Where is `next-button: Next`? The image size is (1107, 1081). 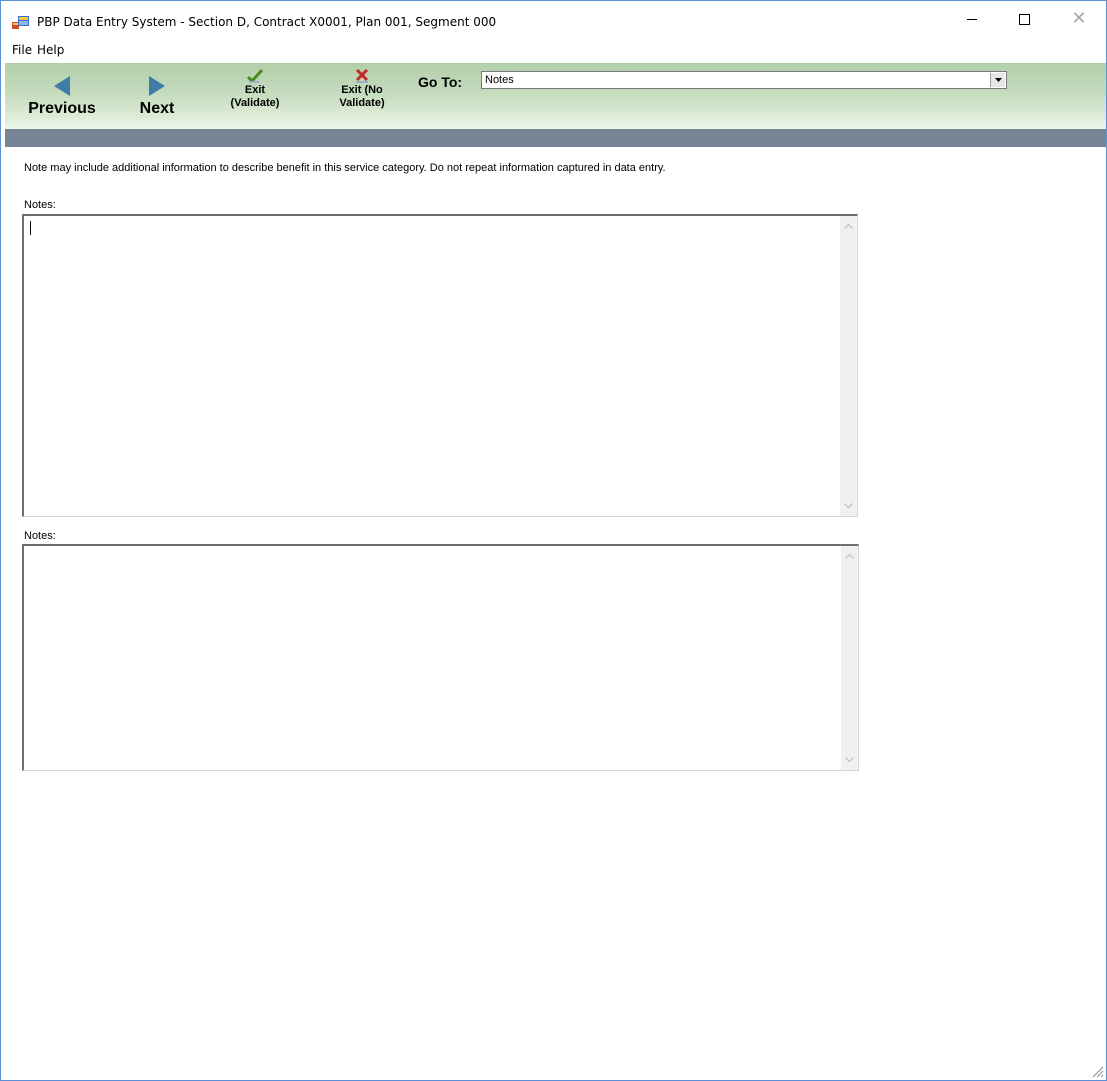 next-button: Next is located at coordinates (157, 96).